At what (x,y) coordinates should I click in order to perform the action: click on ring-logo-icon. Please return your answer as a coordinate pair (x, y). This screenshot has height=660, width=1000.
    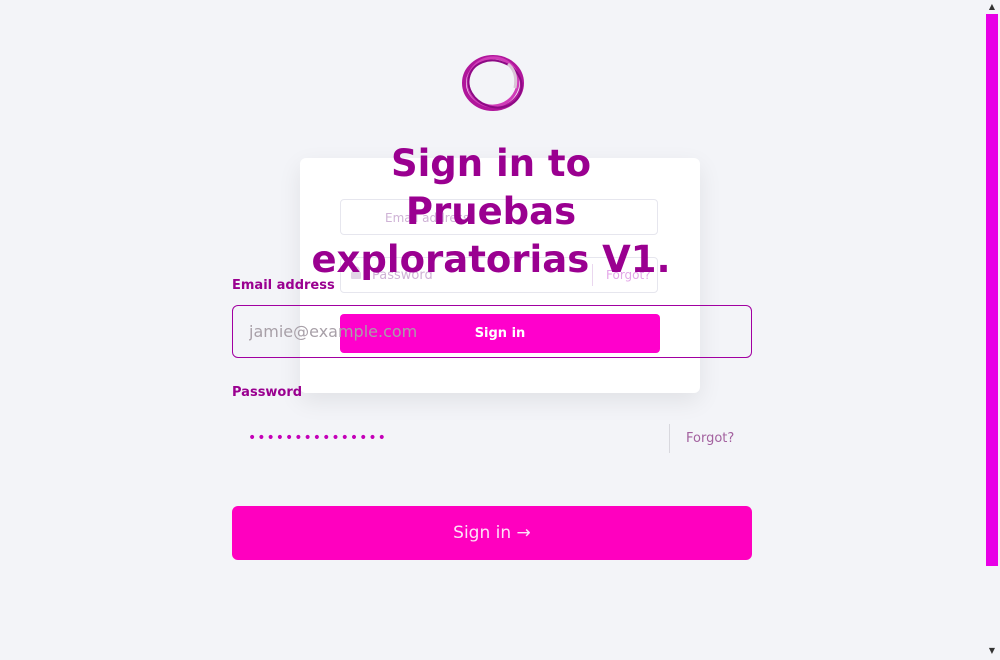
    Looking at the image, I should click on (493, 83).